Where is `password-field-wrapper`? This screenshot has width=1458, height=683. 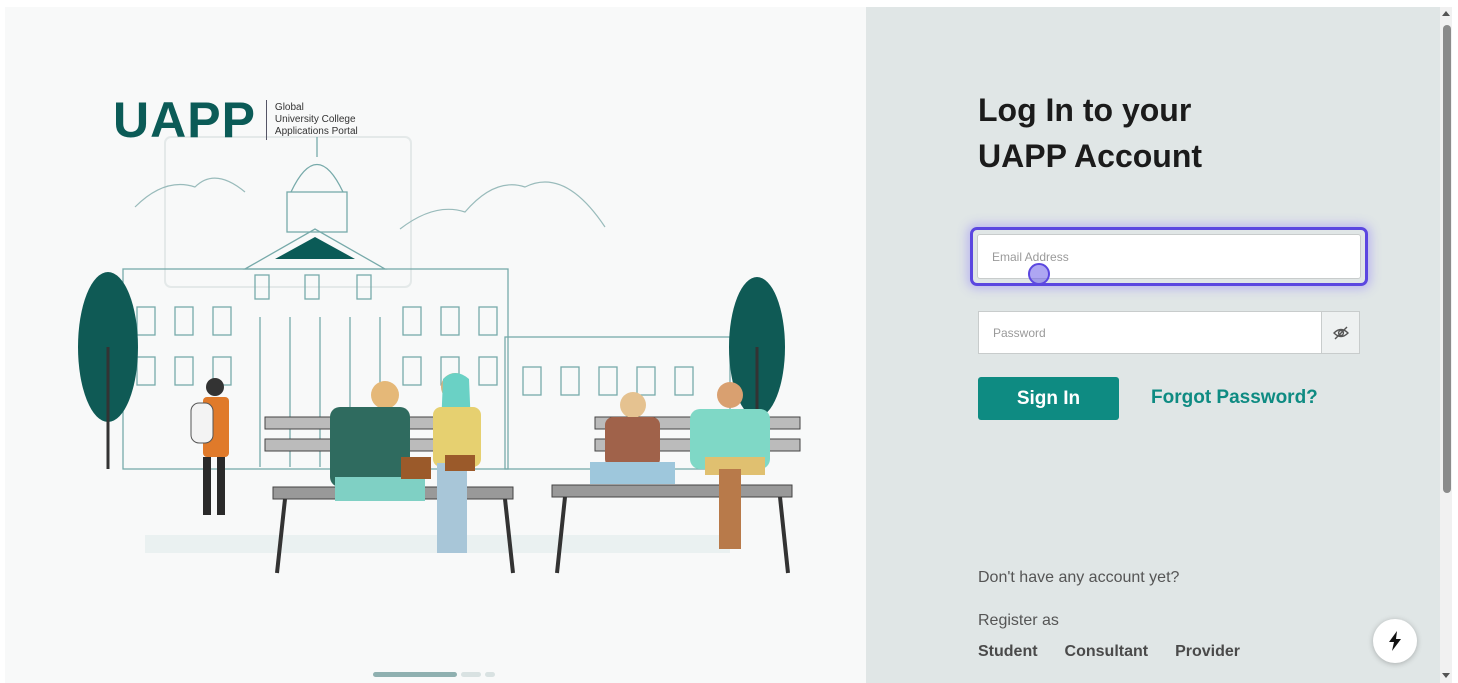 password-field-wrapper is located at coordinates (1169, 332).